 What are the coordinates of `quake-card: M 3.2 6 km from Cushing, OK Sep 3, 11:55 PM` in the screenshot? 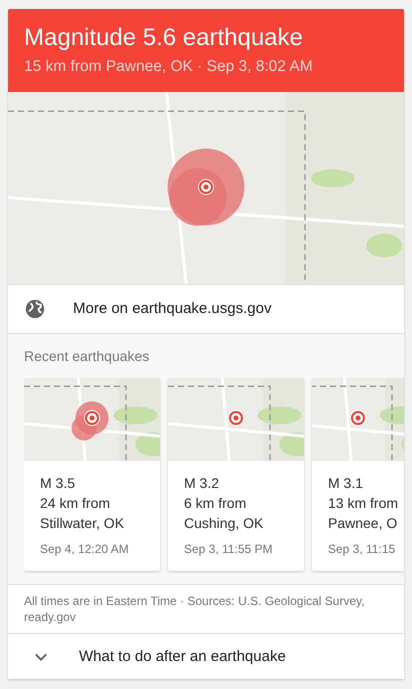 It's located at (236, 475).